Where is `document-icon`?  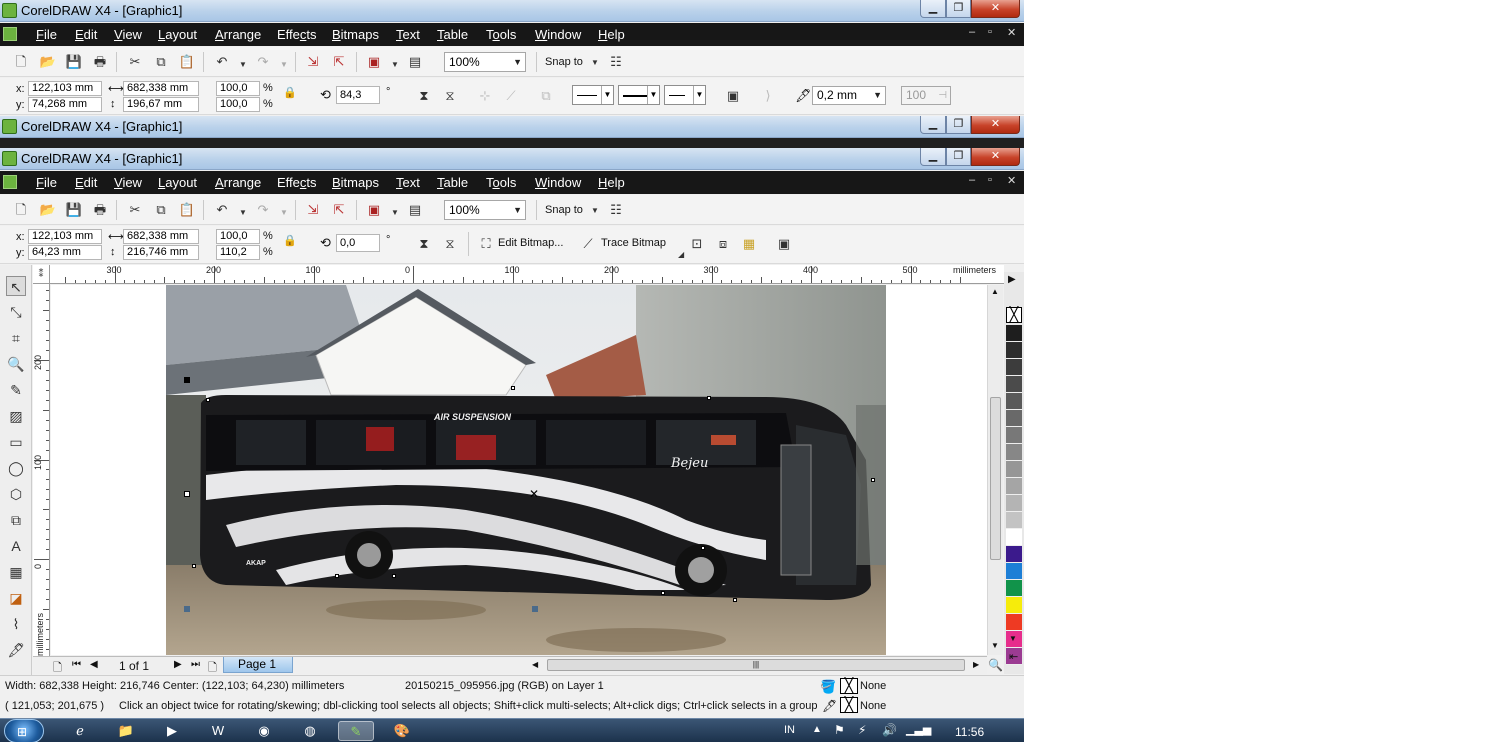 document-icon is located at coordinates (10, 182).